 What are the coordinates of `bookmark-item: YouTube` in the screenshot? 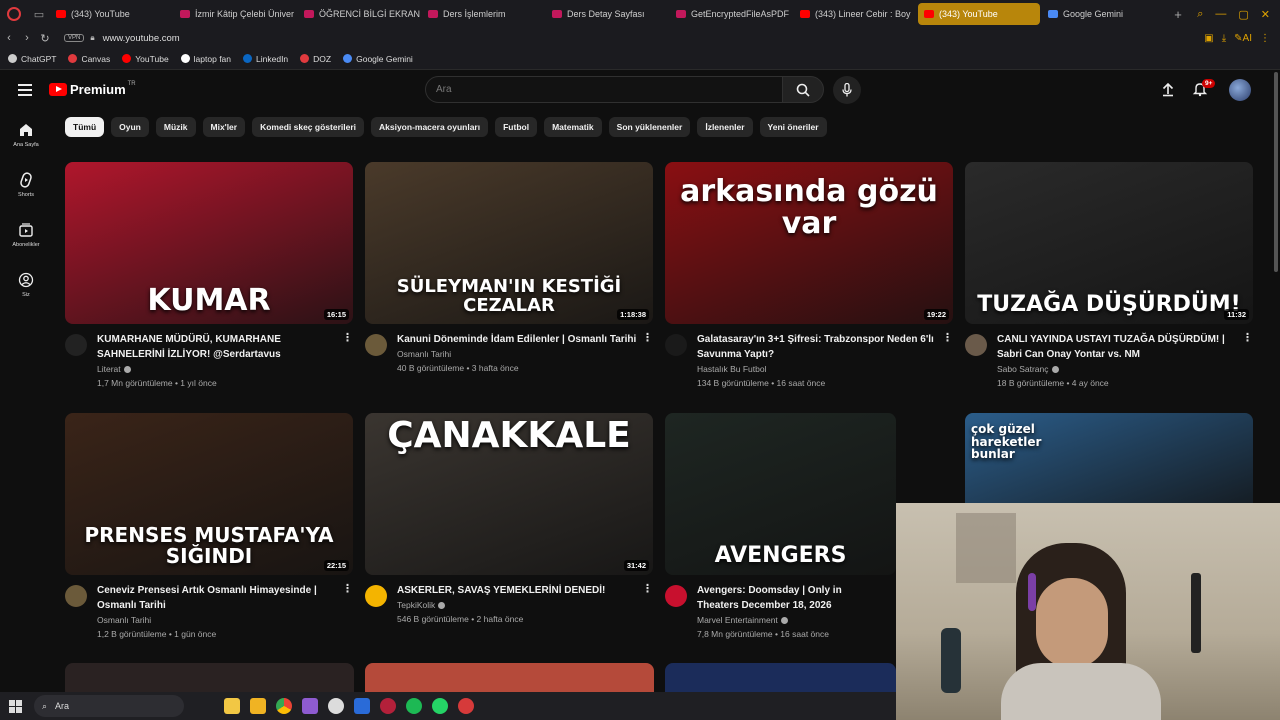 It's located at (145, 59).